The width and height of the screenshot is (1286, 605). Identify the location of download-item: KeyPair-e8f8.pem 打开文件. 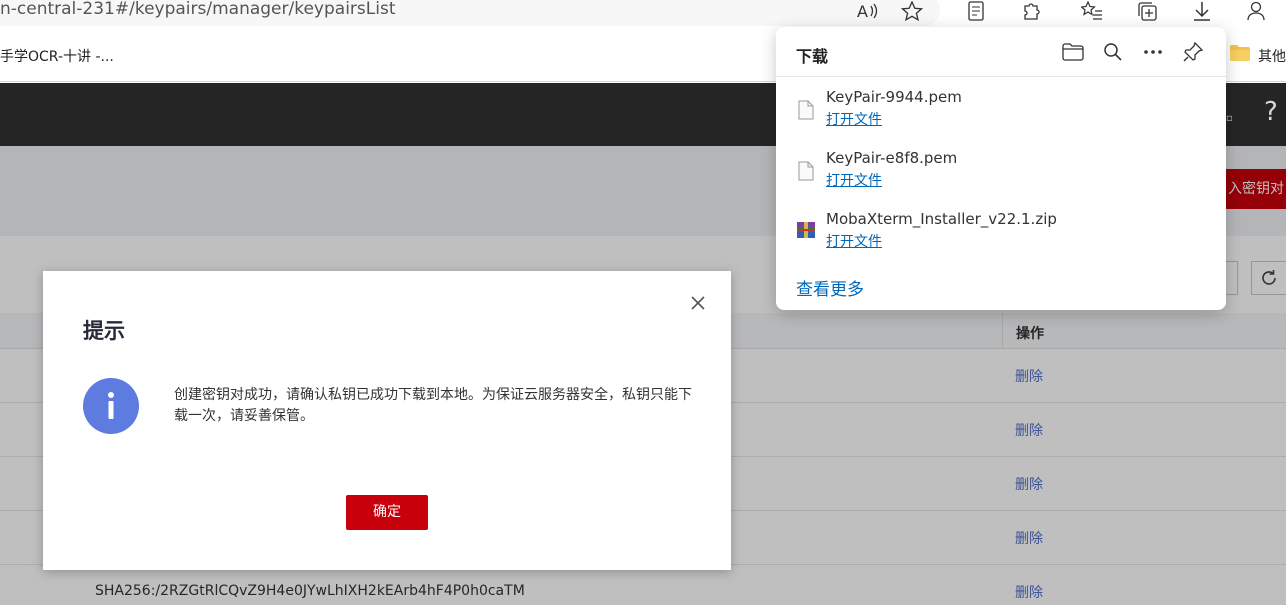
(1001, 179).